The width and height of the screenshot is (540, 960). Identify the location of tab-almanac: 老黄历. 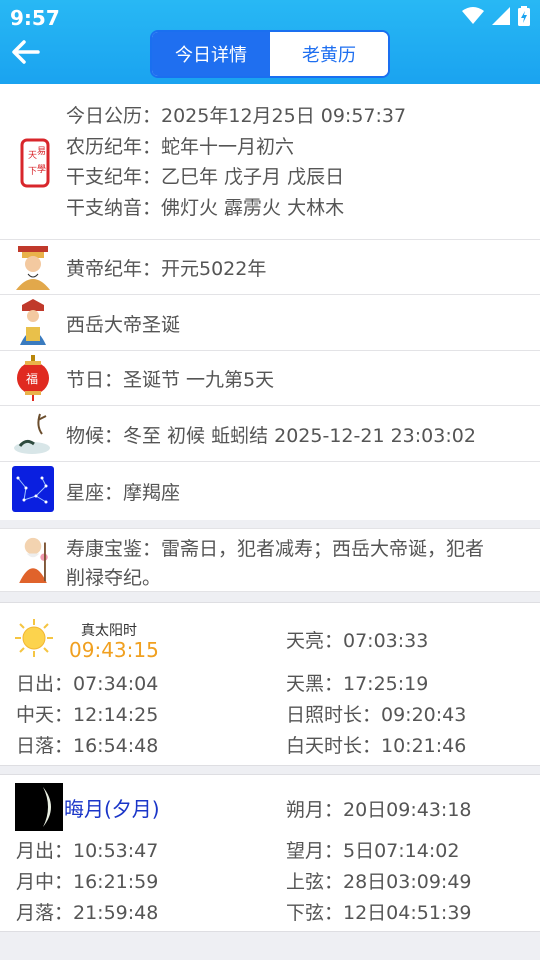
(329, 54).